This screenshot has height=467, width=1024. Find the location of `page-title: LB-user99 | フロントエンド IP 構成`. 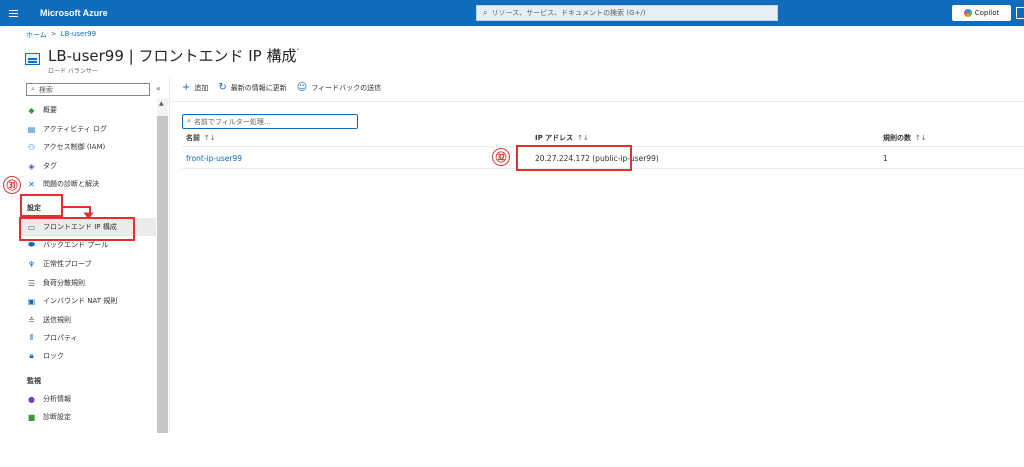

page-title: LB-user99 | フロントエンド IP 構成 is located at coordinates (172, 56).